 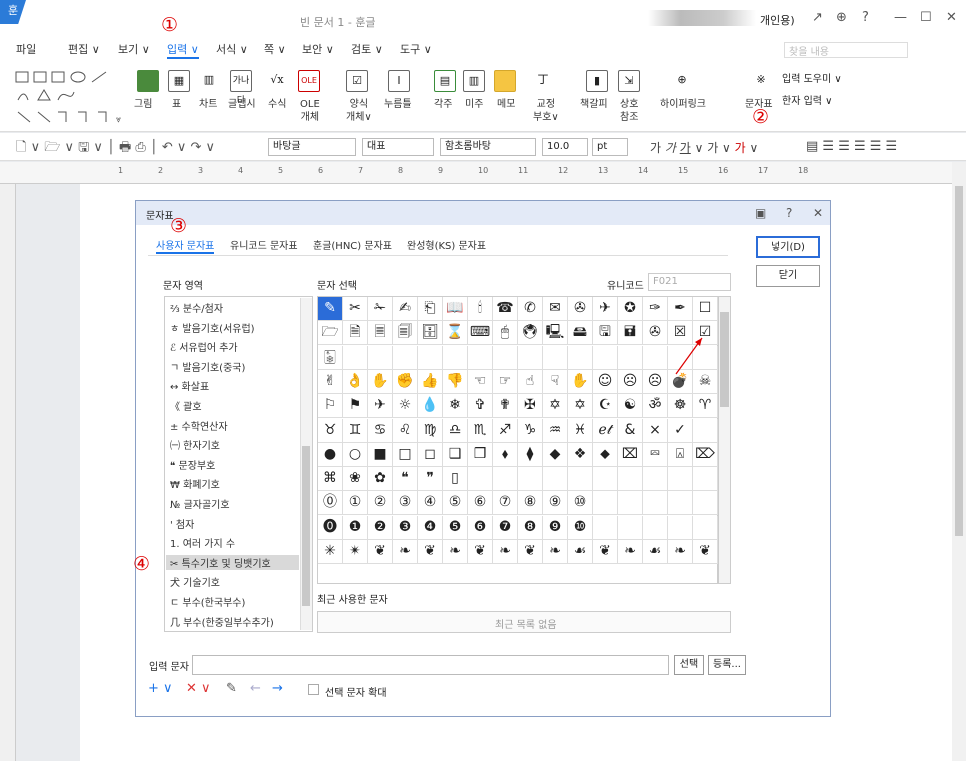 What do you see at coordinates (380, 454) in the screenshot?
I see `char-cell: ■` at bounding box center [380, 454].